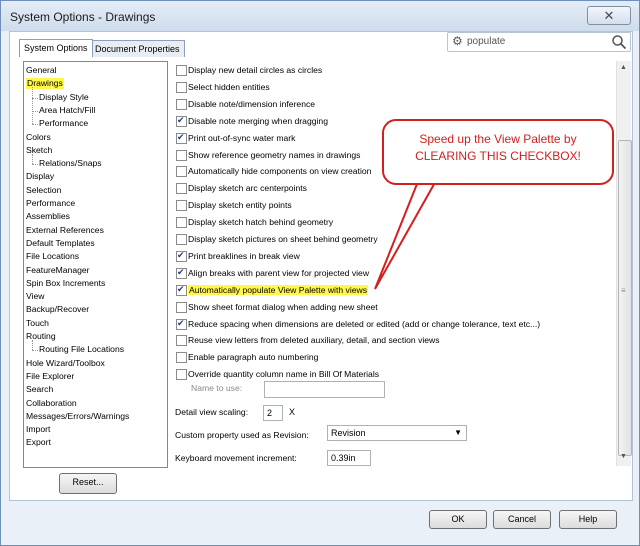  Describe the element at coordinates (498, 156) in the screenshot. I see `callout-line-2: CLEARING THIS CHECKBOX!` at that location.